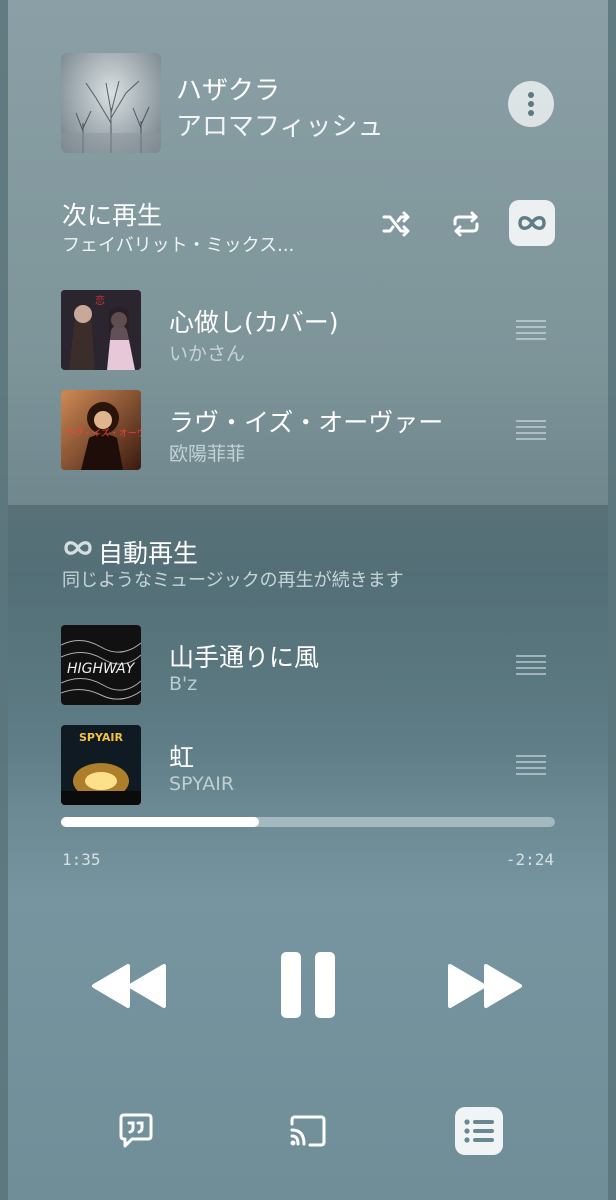 This screenshot has width=616, height=1200. Describe the element at coordinates (485, 986) in the screenshot. I see `fast-forward-icon` at that location.